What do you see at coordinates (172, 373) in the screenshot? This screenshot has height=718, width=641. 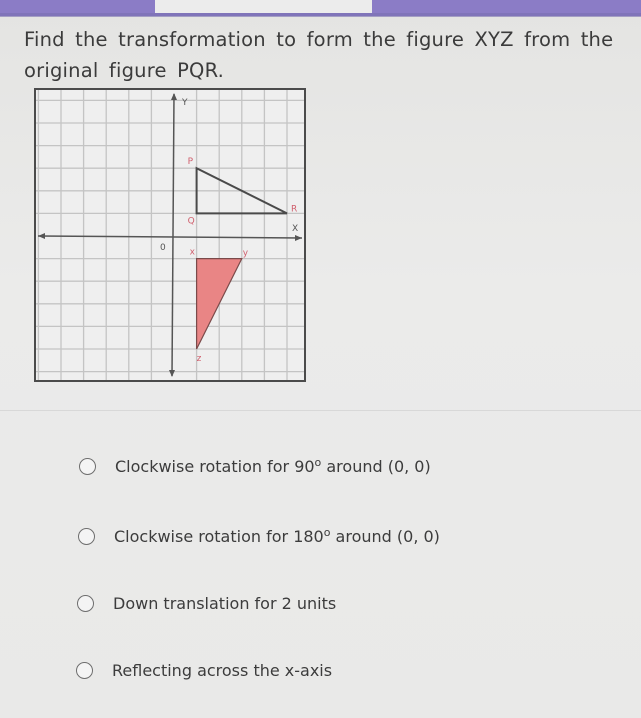 I see `y-axis-arrow-down` at bounding box center [172, 373].